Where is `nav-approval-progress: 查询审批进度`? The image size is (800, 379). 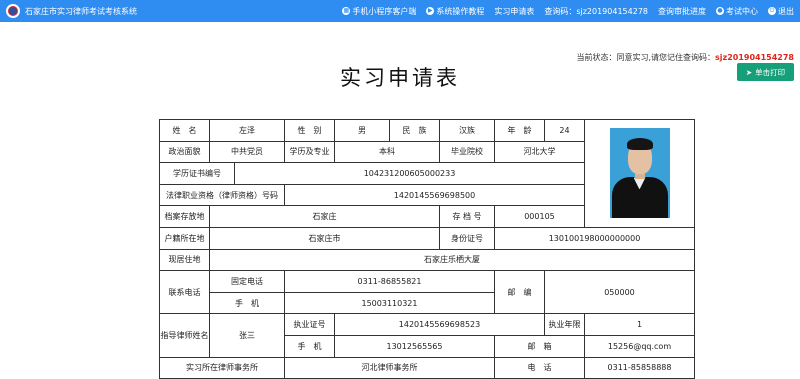
nav-approval-progress: 查询审批进度 is located at coordinates (682, 11).